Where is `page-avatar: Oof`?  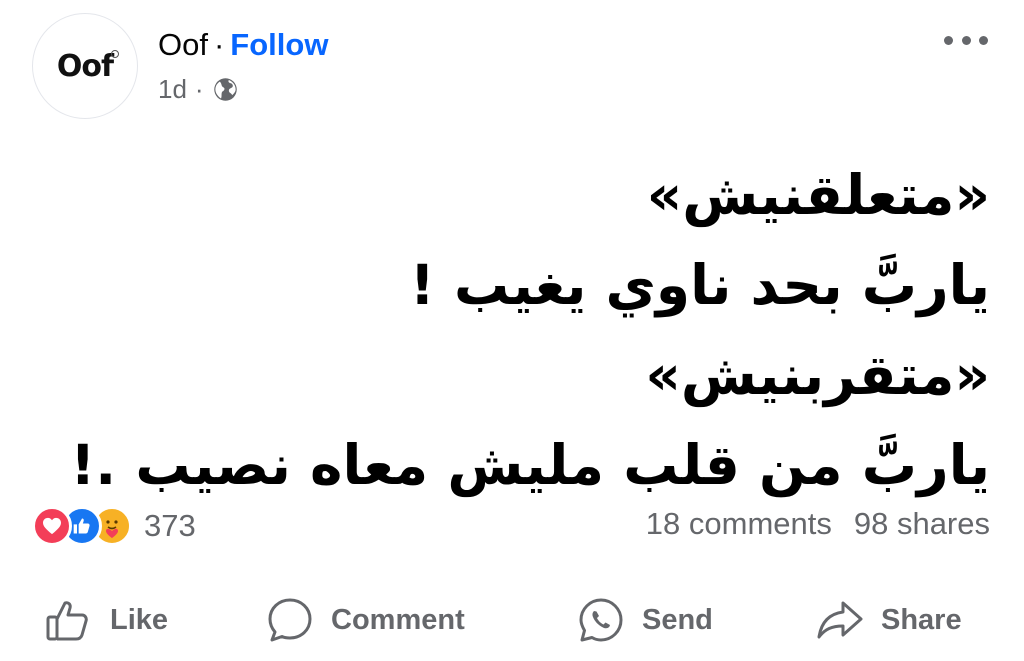 page-avatar: Oof is located at coordinates (85, 66).